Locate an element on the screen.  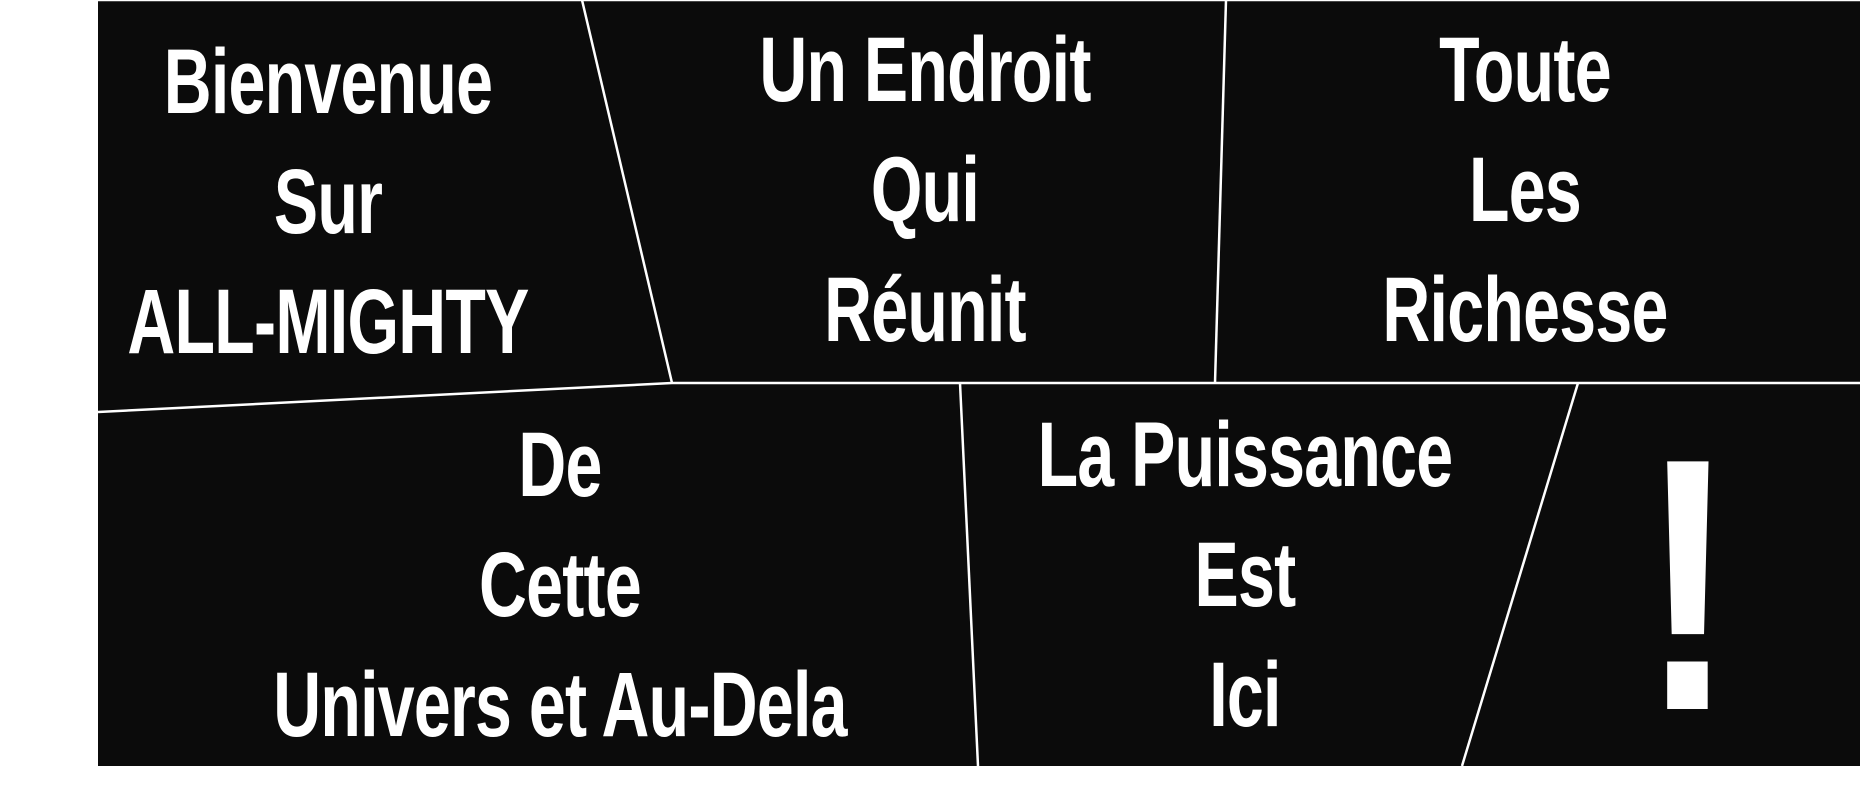
panel-line: Bienvenue is located at coordinates (328, 82).